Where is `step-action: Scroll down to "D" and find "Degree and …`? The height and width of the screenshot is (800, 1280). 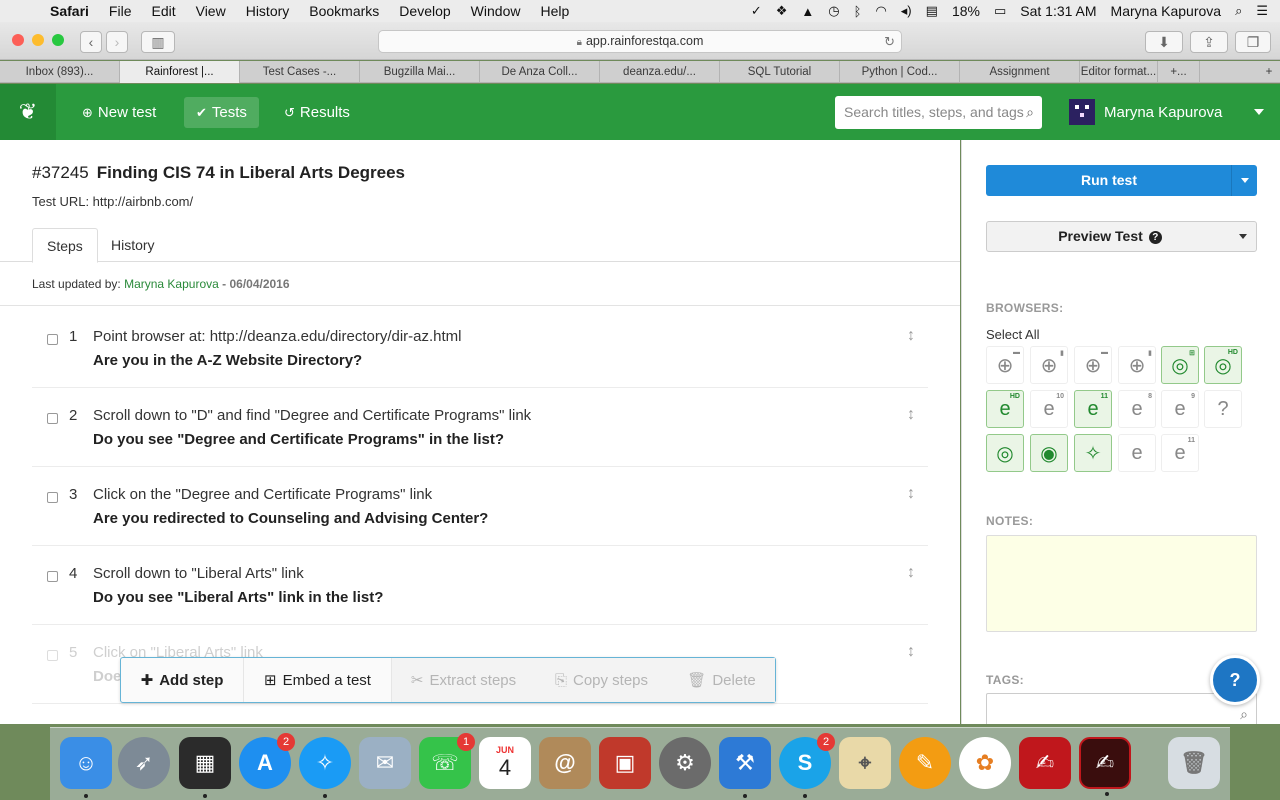
step-action: Scroll down to "D" and find "Degree and … is located at coordinates (312, 415).